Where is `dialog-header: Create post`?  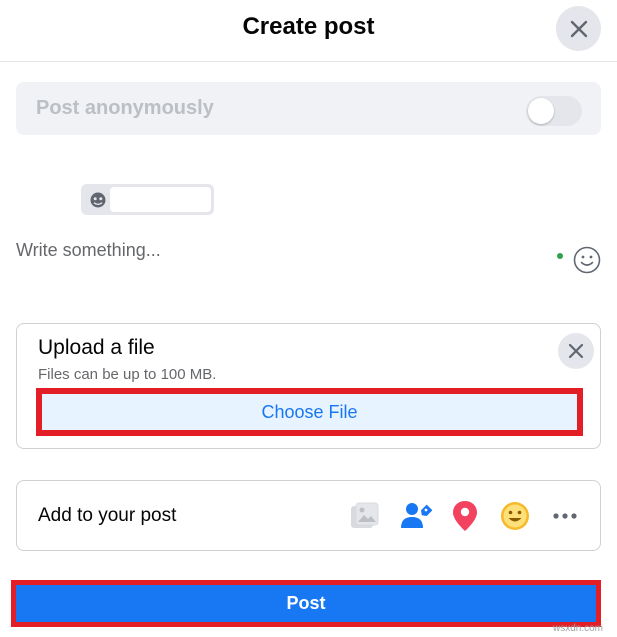
dialog-header: Create post is located at coordinates (308, 31).